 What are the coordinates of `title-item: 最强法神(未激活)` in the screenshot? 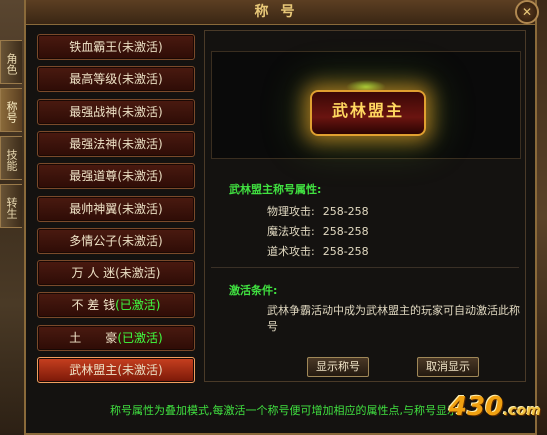 It's located at (116, 143).